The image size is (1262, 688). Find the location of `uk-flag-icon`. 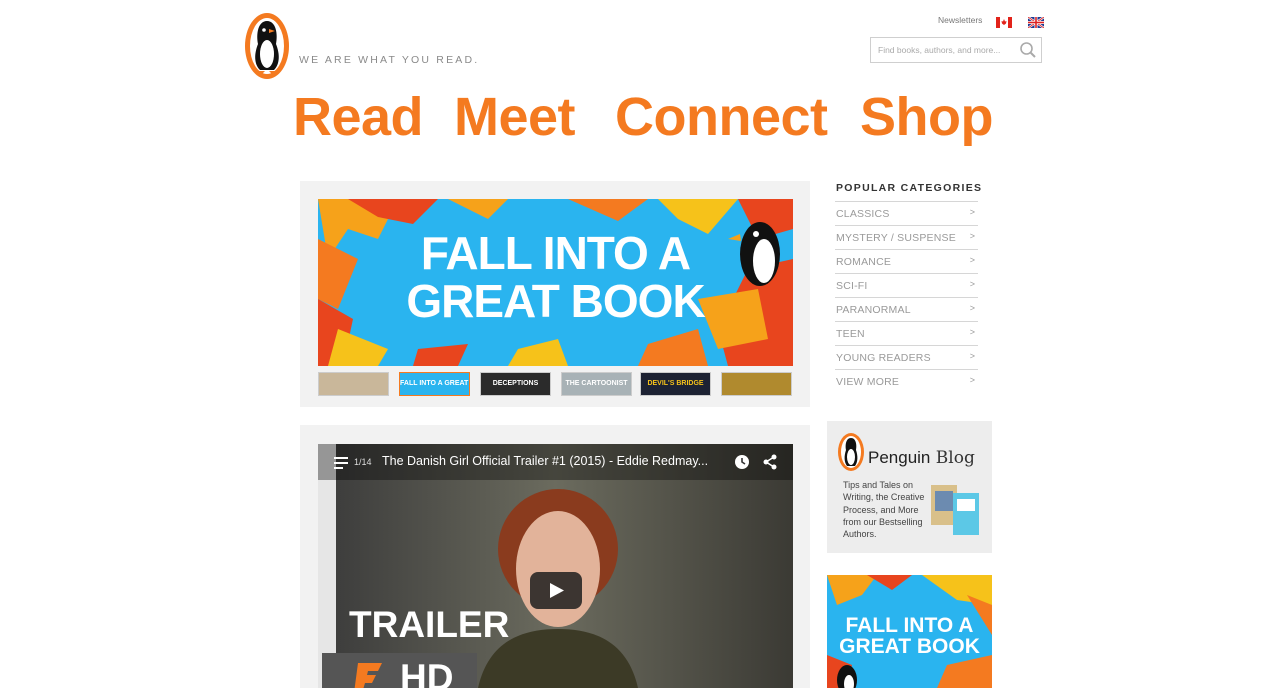

uk-flag-icon is located at coordinates (1036, 22).